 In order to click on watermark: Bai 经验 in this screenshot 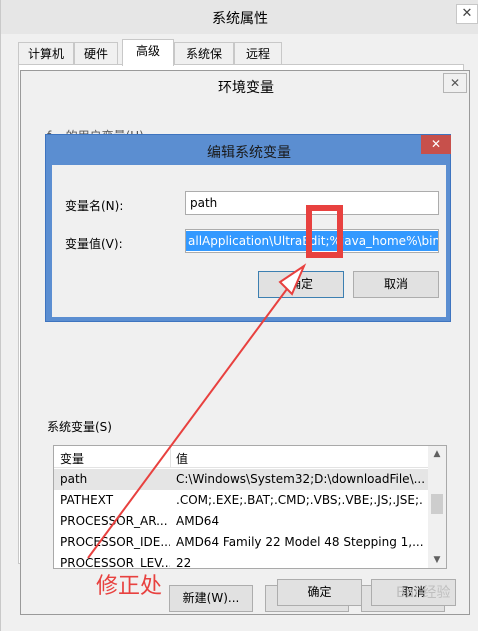, I will do `click(423, 593)`.